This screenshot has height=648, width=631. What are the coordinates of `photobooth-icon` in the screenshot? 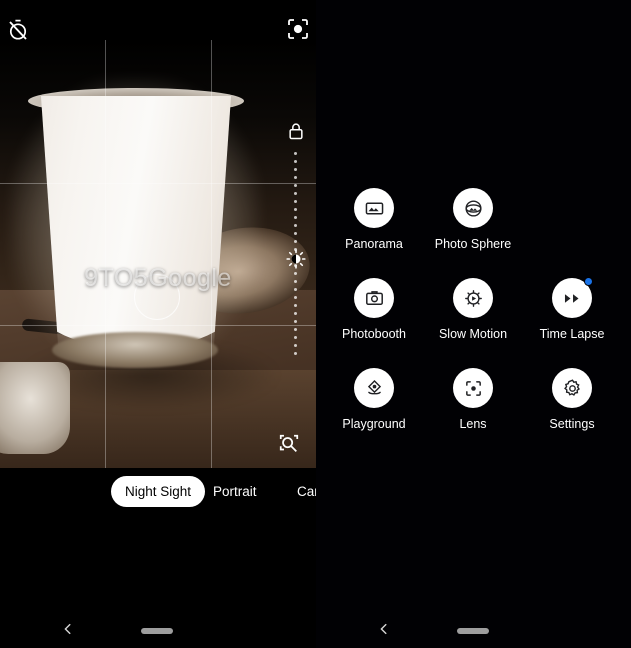 It's located at (374, 298).